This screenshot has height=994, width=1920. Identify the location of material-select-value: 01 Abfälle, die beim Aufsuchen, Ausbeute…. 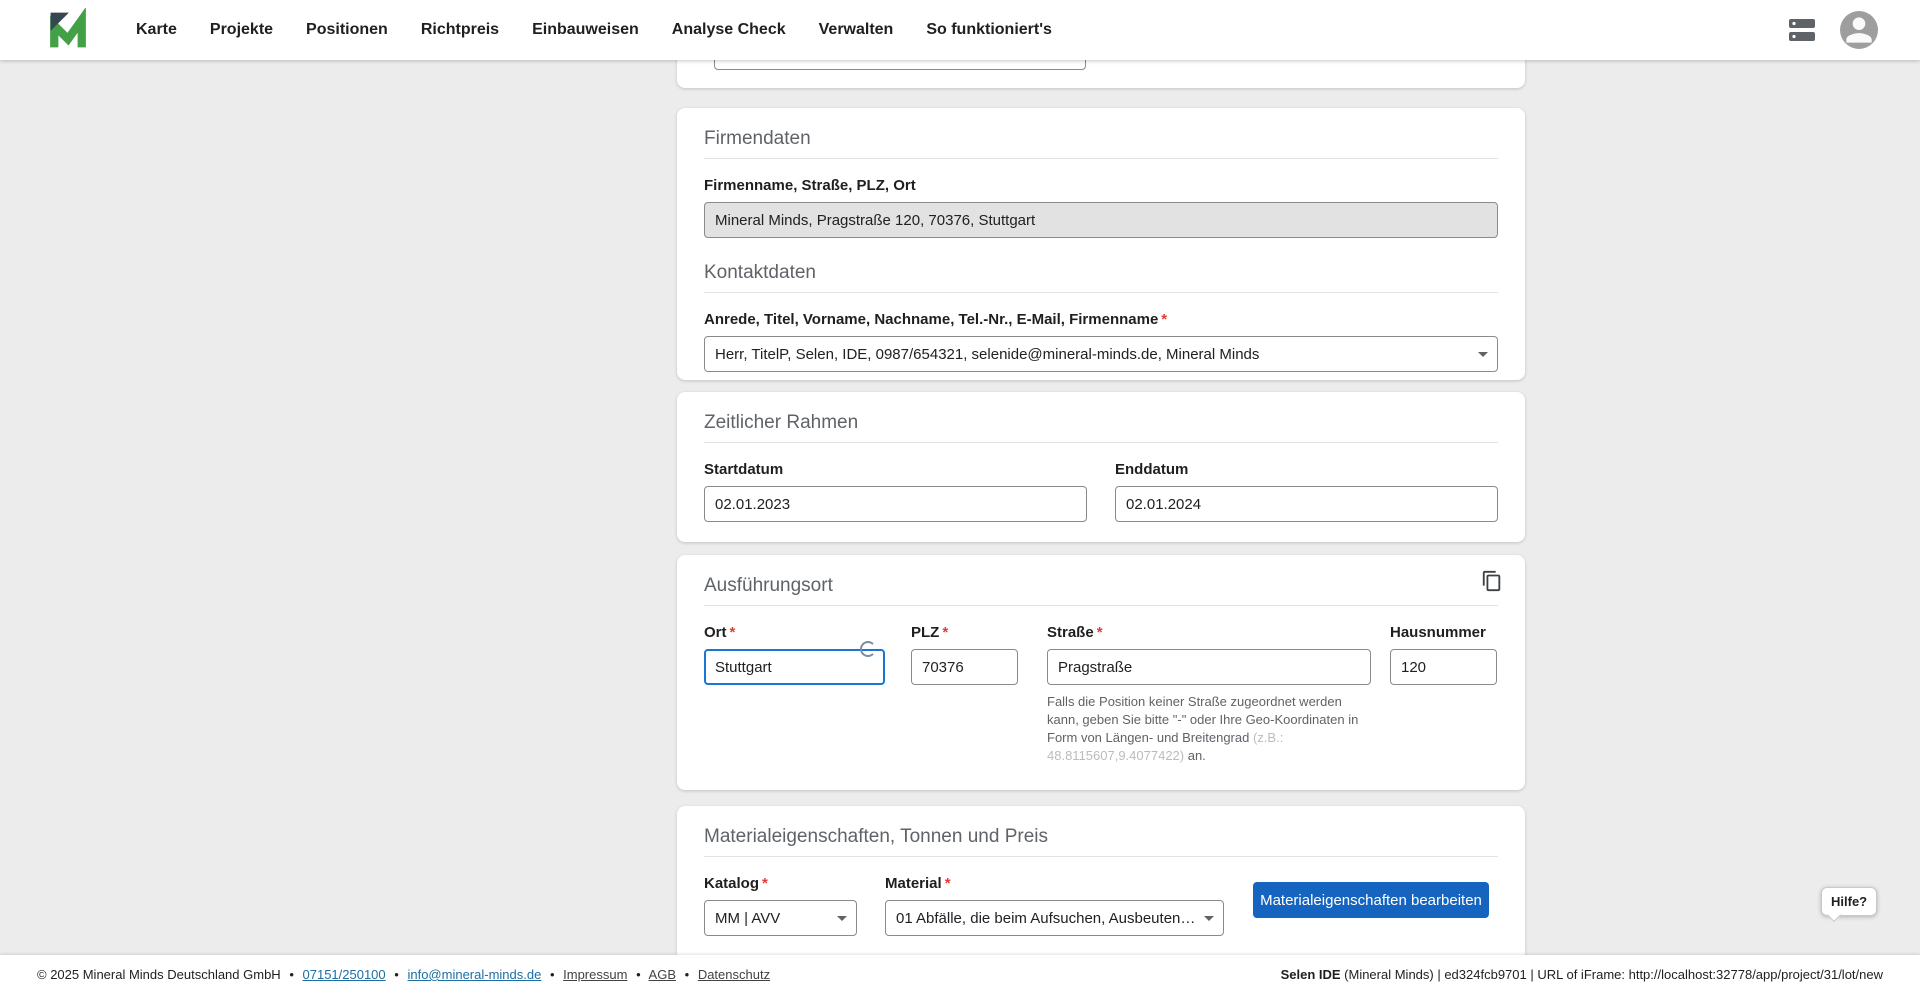
(1046, 918).